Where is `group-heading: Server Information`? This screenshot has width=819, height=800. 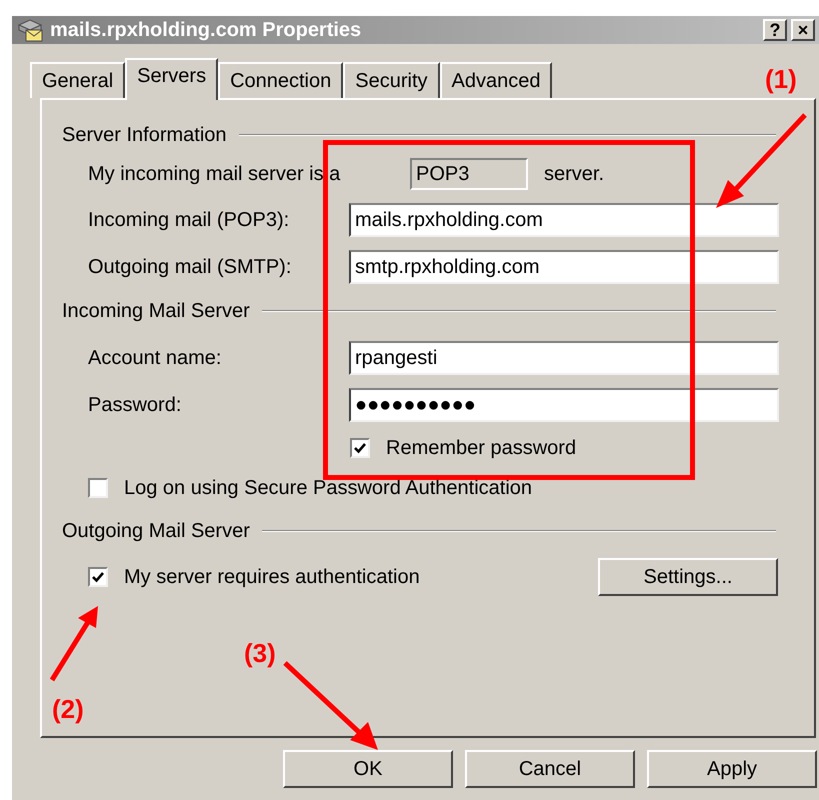
group-heading: Server Information is located at coordinates (144, 135).